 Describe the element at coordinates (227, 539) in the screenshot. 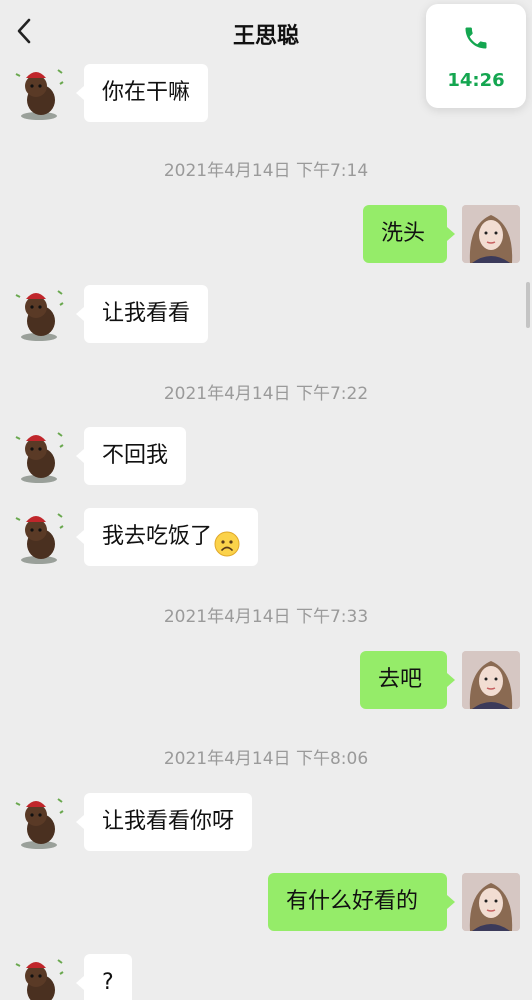

I see `frown-emoji-icon` at that location.